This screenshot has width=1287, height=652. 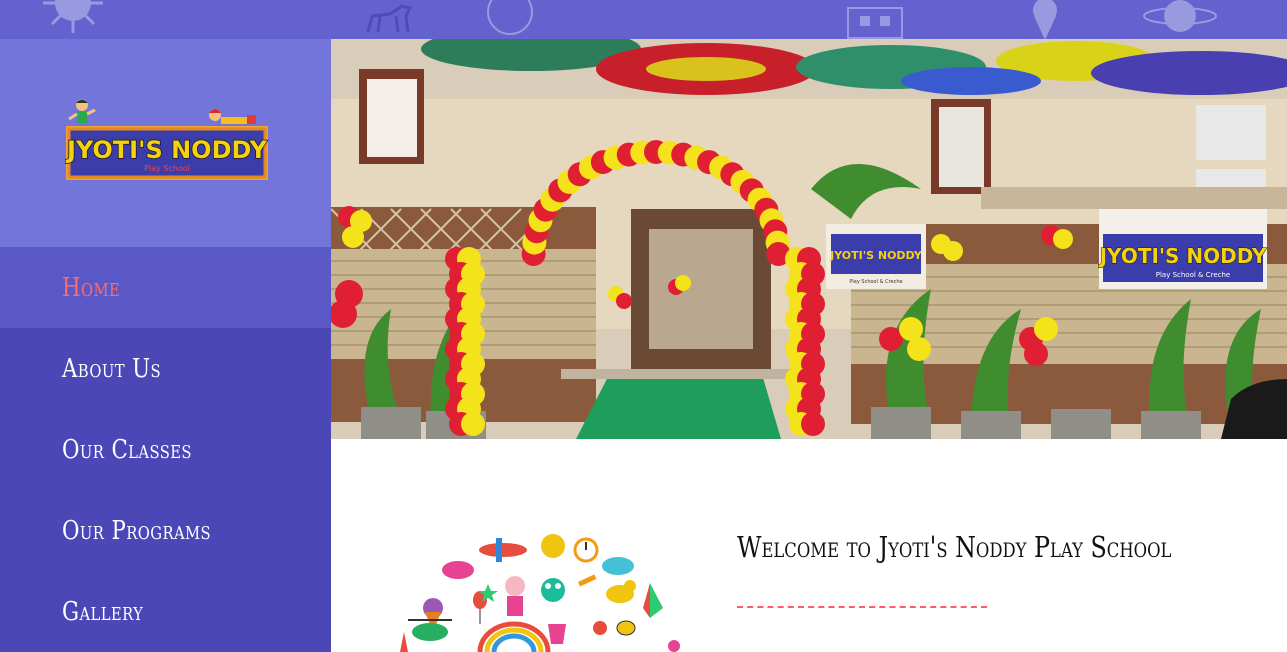 I want to click on planet-doodle-icon, so click(x=1180, y=16).